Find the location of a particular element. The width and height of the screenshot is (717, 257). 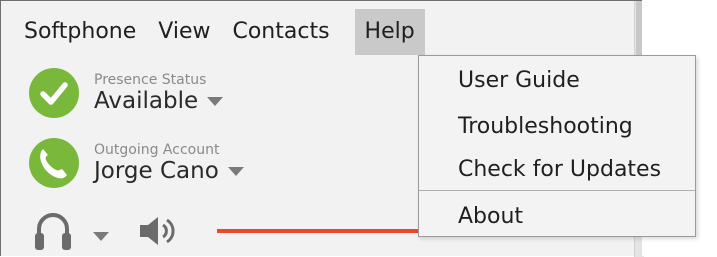

outgoing-account-selector: Outgoing Account Jorge Cano is located at coordinates (136, 163).